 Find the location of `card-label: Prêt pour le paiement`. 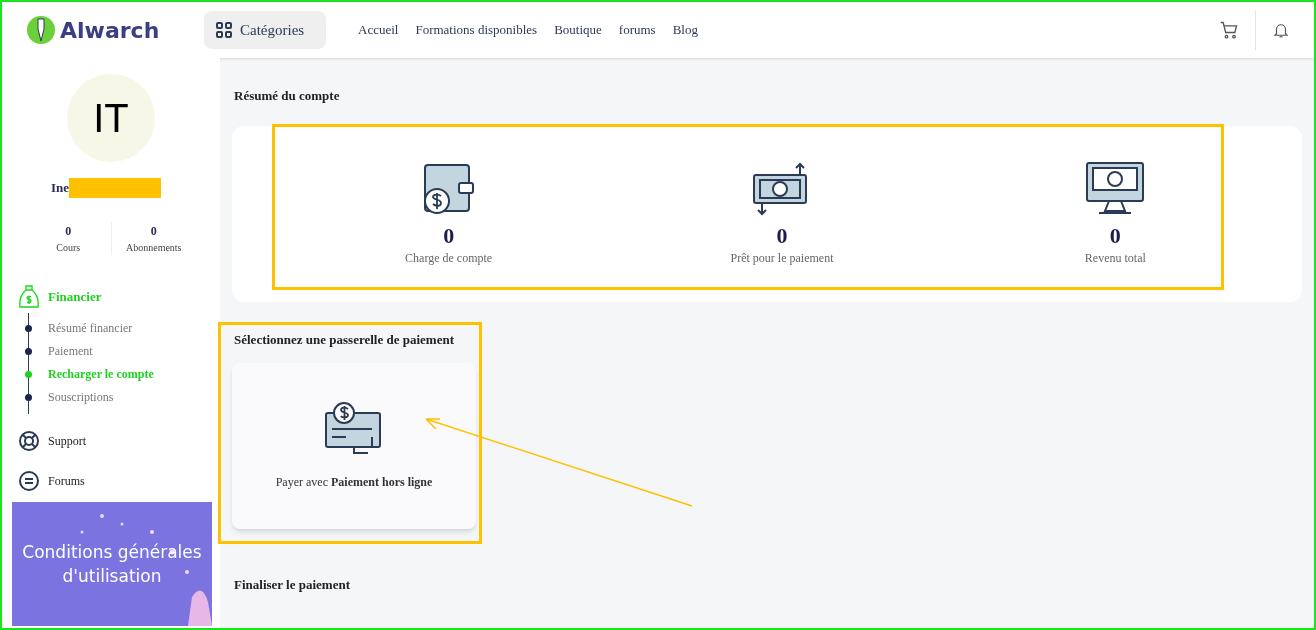

card-label: Prêt pour le paiement is located at coordinates (782, 258).